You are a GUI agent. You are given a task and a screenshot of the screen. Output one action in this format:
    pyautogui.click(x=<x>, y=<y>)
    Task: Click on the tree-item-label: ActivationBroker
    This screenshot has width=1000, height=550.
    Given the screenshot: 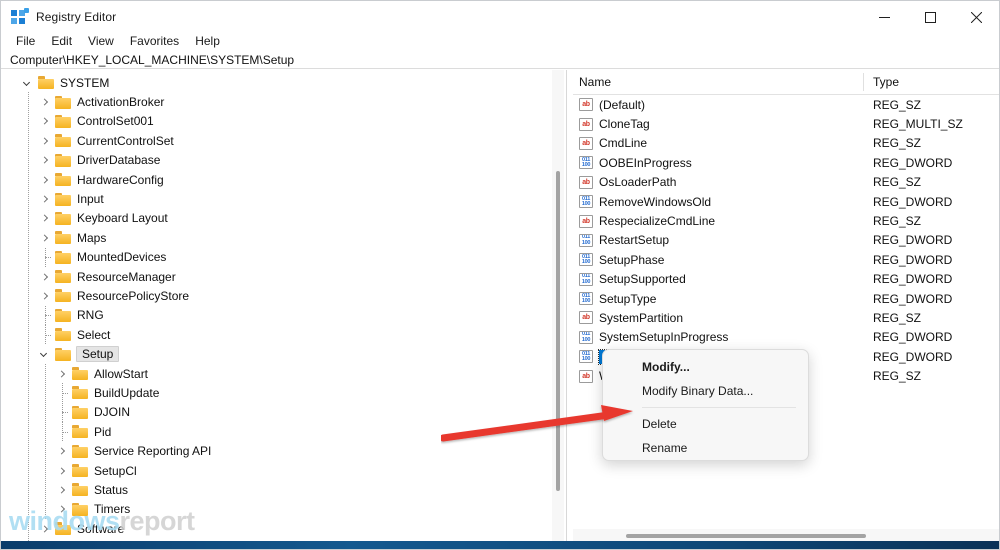 What is the action you would take?
    pyautogui.click(x=121, y=102)
    